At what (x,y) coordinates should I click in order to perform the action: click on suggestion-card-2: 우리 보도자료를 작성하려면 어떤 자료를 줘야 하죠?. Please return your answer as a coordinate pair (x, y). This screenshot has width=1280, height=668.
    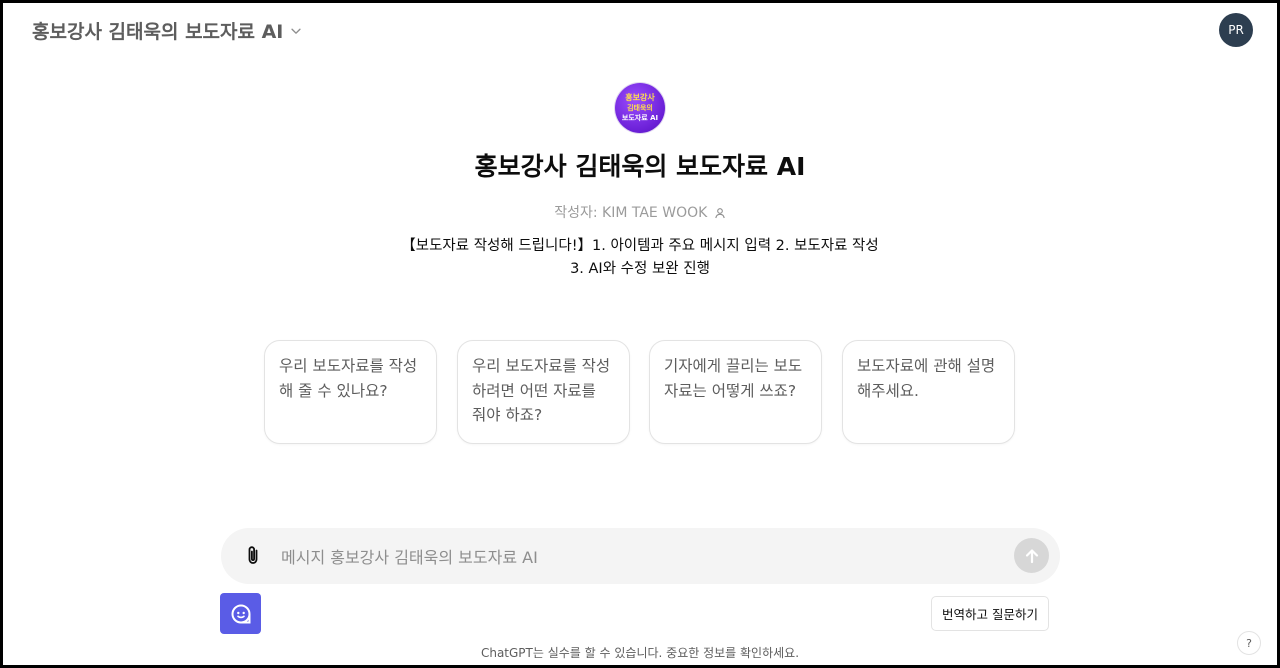
    Looking at the image, I should click on (543, 392).